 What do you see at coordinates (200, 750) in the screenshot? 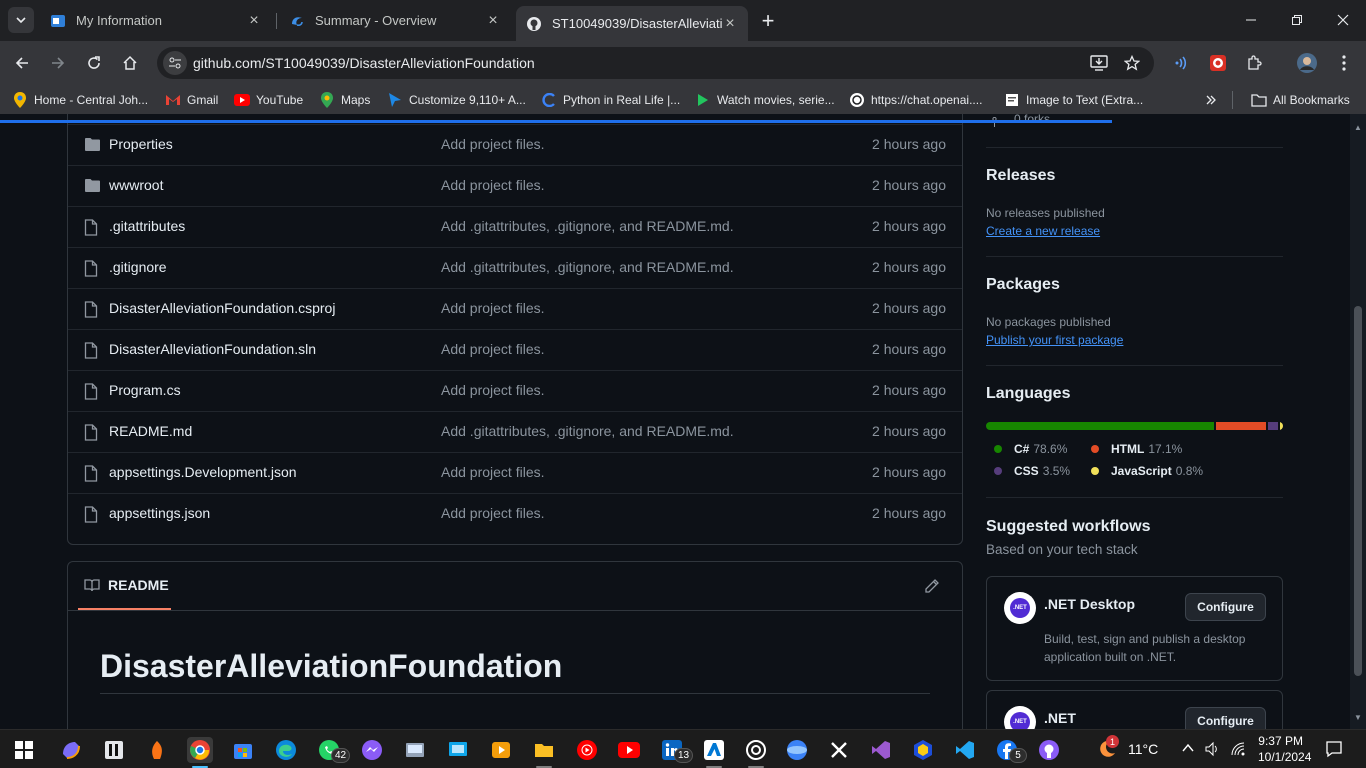
I see `chrome-app` at bounding box center [200, 750].